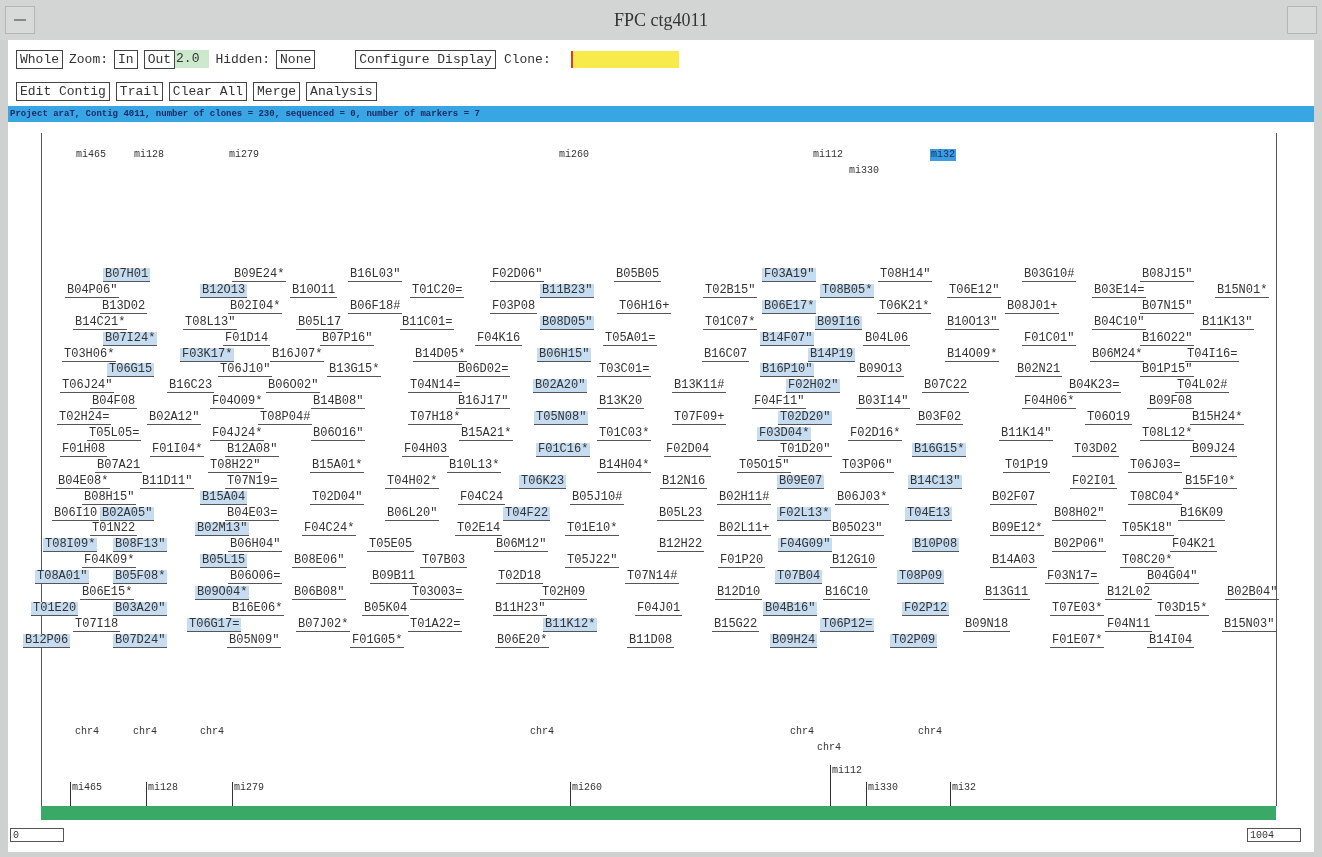  I want to click on clone-label: T06J10", so click(245, 370).